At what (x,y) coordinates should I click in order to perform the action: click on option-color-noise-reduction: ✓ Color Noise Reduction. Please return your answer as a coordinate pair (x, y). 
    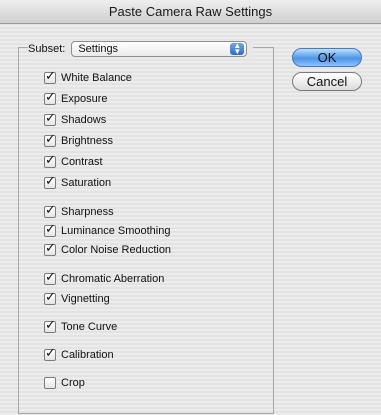
    Looking at the image, I should click on (108, 248).